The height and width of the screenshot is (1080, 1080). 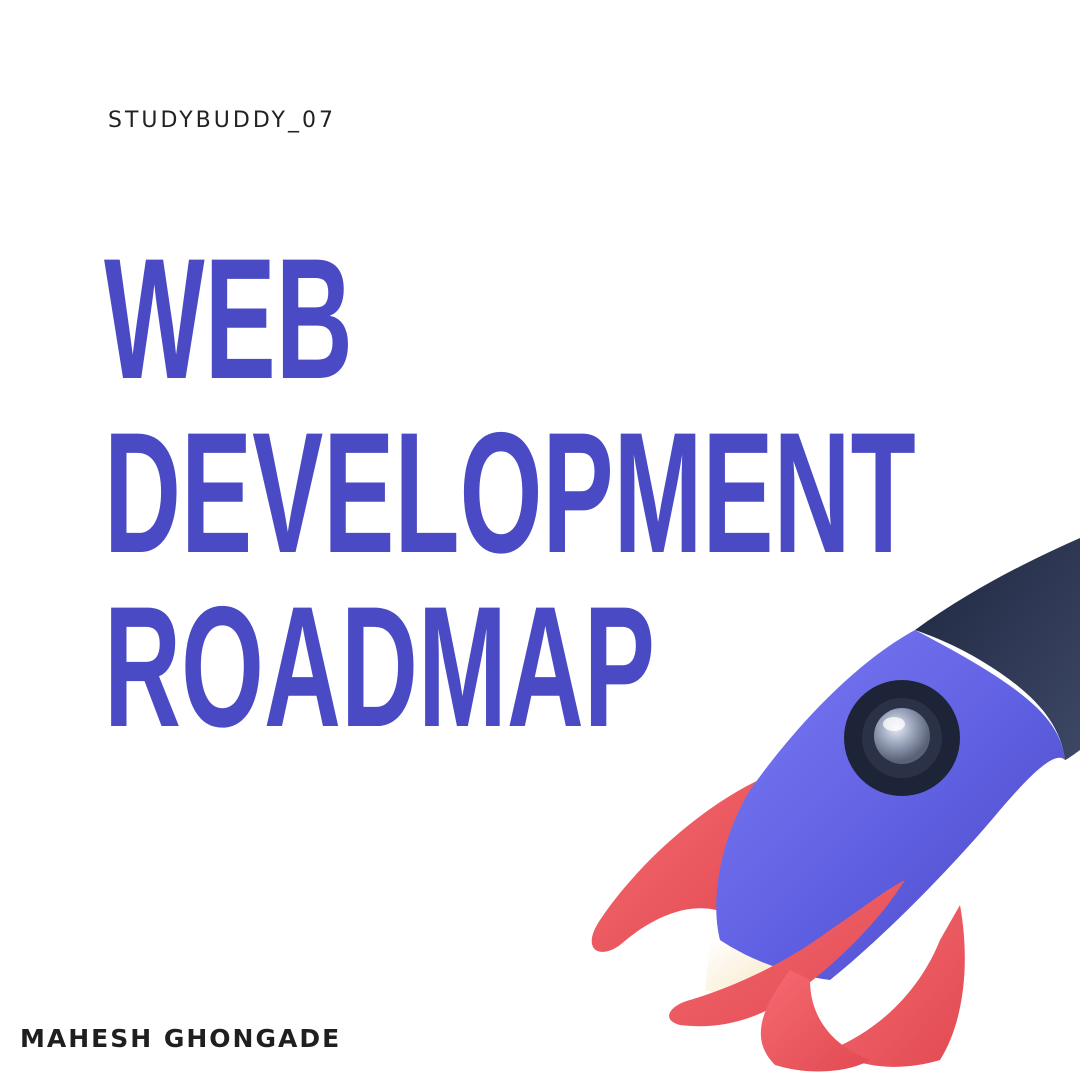 What do you see at coordinates (181, 1038) in the screenshot?
I see `author-name: MAHESH GHONGADE` at bounding box center [181, 1038].